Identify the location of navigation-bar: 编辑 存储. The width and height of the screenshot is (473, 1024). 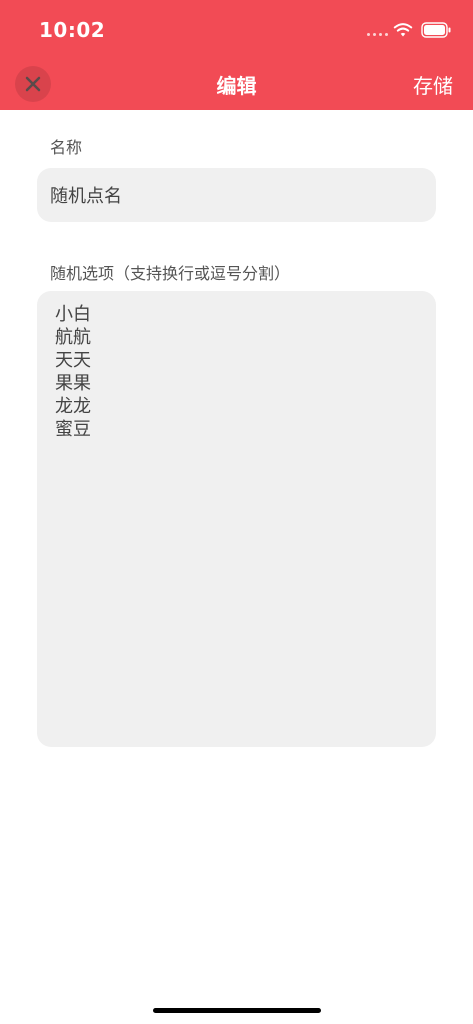
(236, 85).